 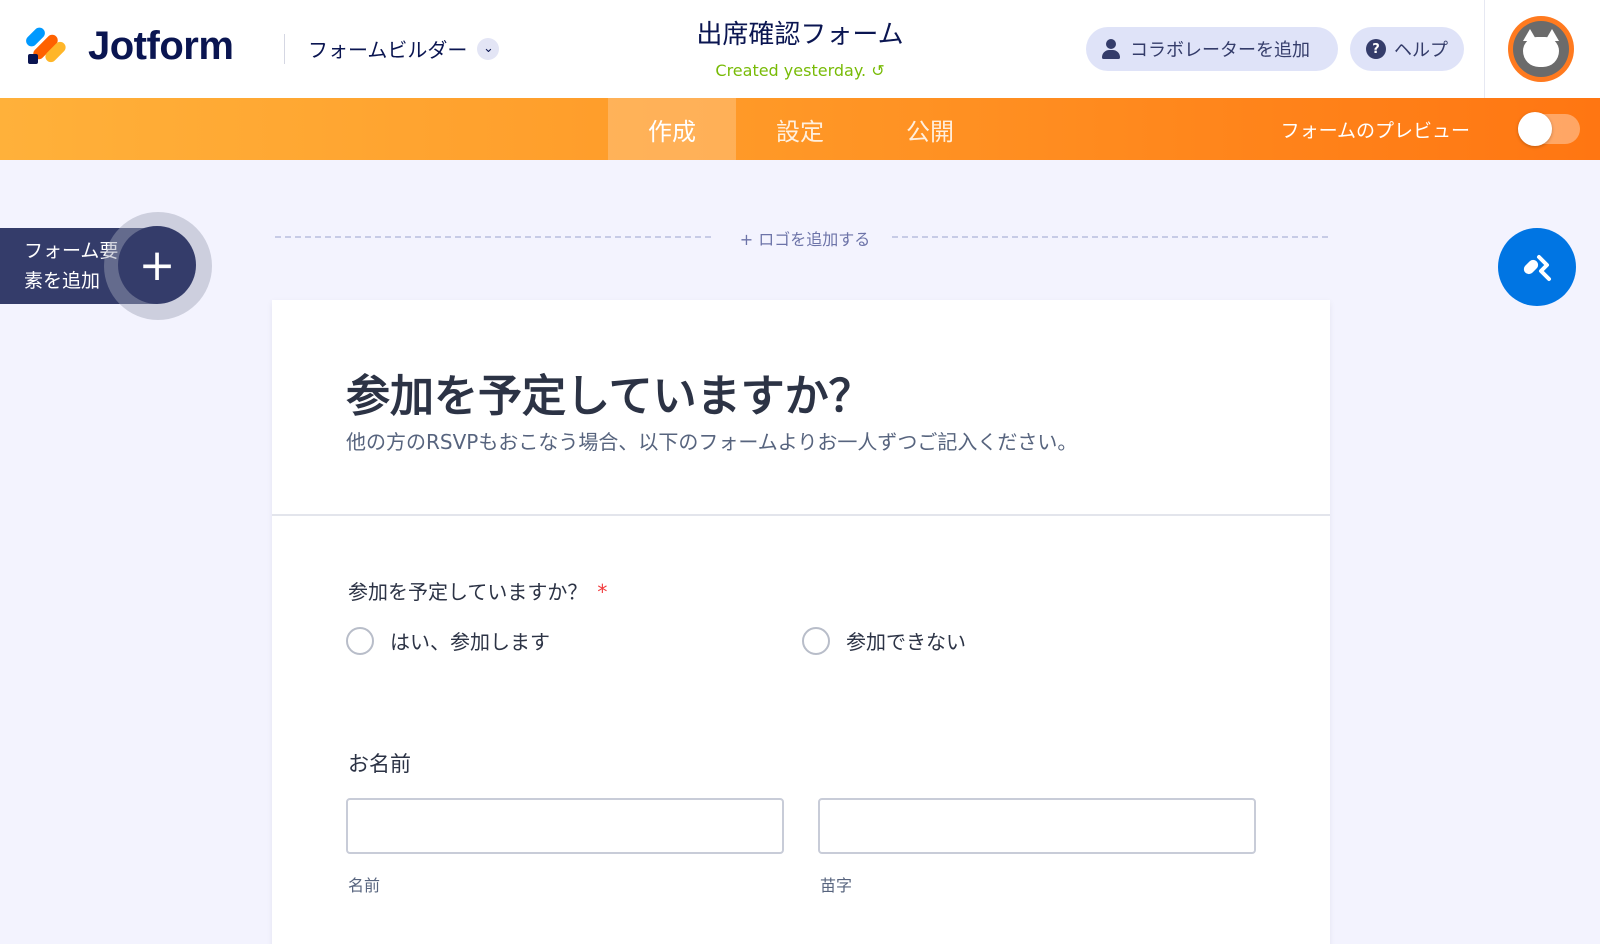 I want to click on builder-nav-bar: 作成 設定 公開 フォームのプレビュー, so click(x=800, y=129).